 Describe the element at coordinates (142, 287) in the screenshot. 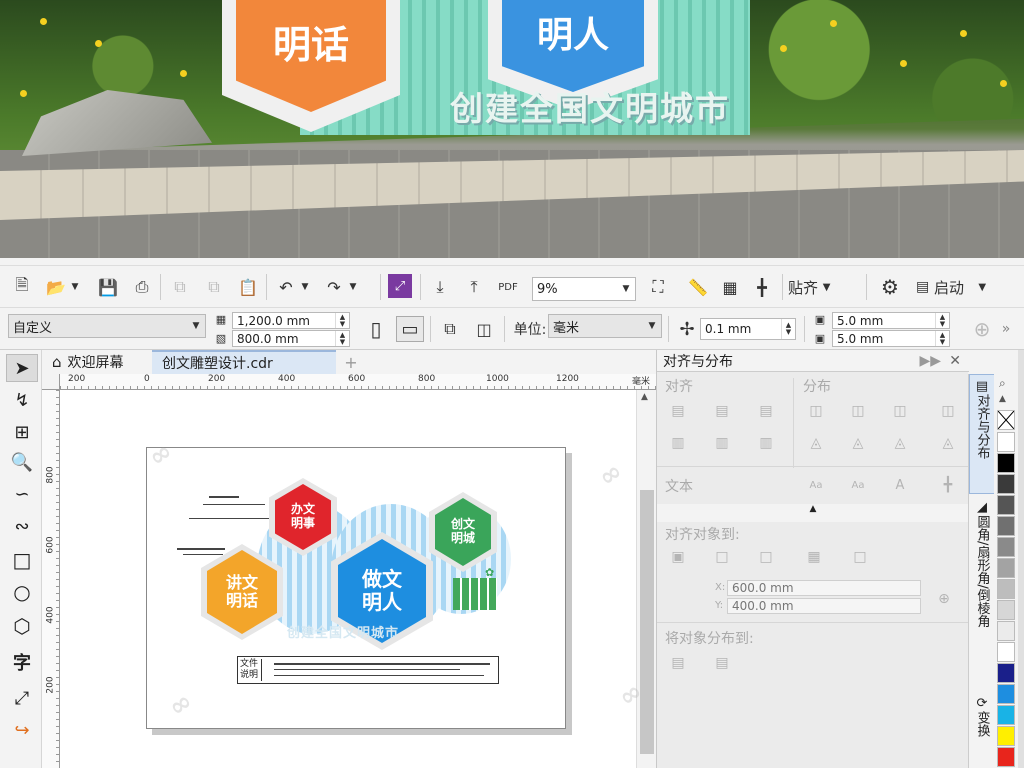

I see `print-icon: ⎙` at that location.